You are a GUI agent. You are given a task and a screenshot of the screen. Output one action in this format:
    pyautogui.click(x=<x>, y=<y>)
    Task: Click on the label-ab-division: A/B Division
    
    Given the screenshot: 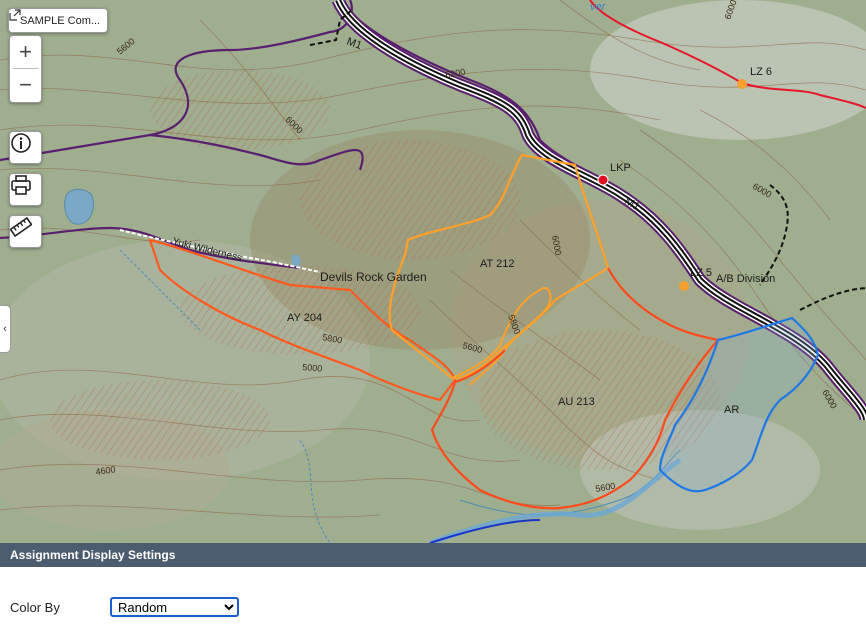 What is the action you would take?
    pyautogui.click(x=745, y=279)
    